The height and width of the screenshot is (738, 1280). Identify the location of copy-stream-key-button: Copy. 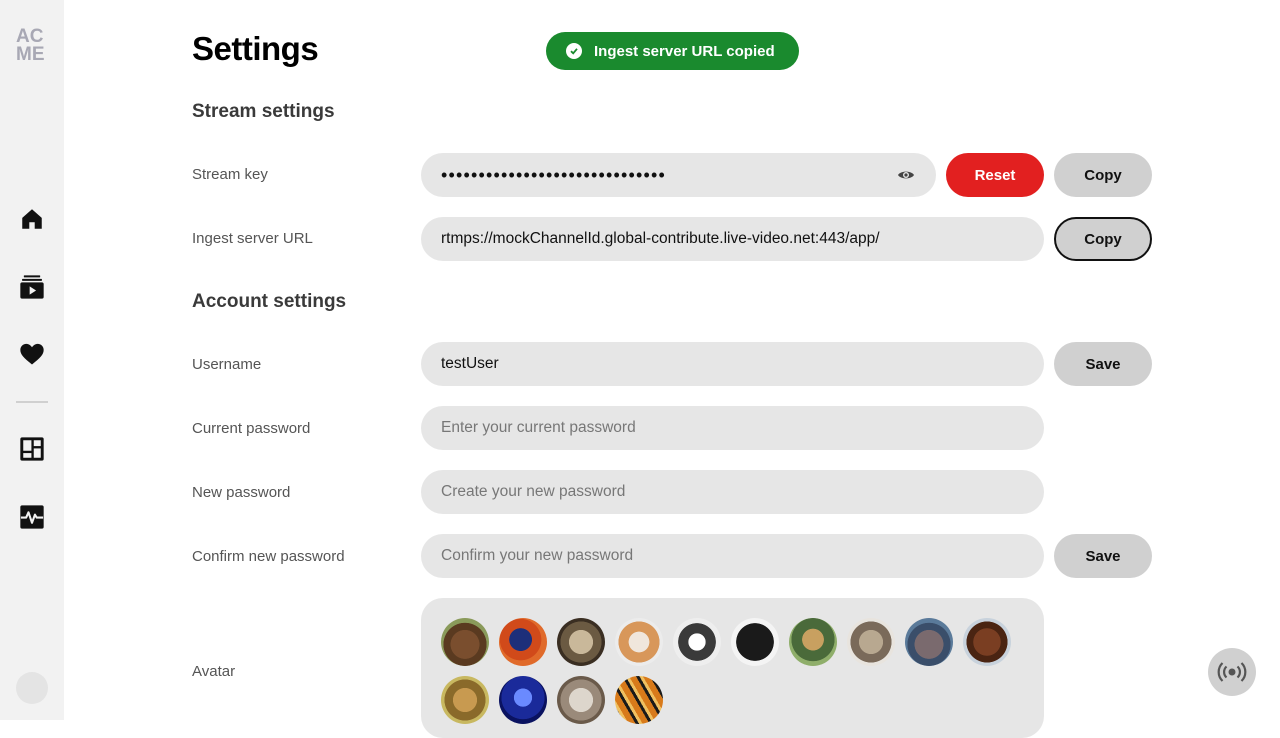
(1103, 175).